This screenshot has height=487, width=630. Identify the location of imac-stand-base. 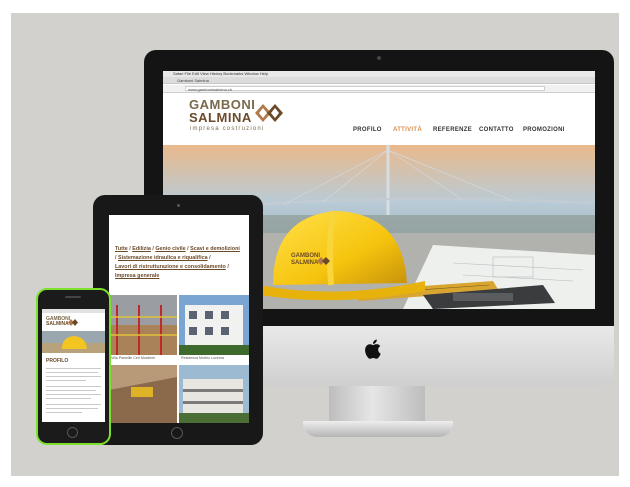
(378, 429).